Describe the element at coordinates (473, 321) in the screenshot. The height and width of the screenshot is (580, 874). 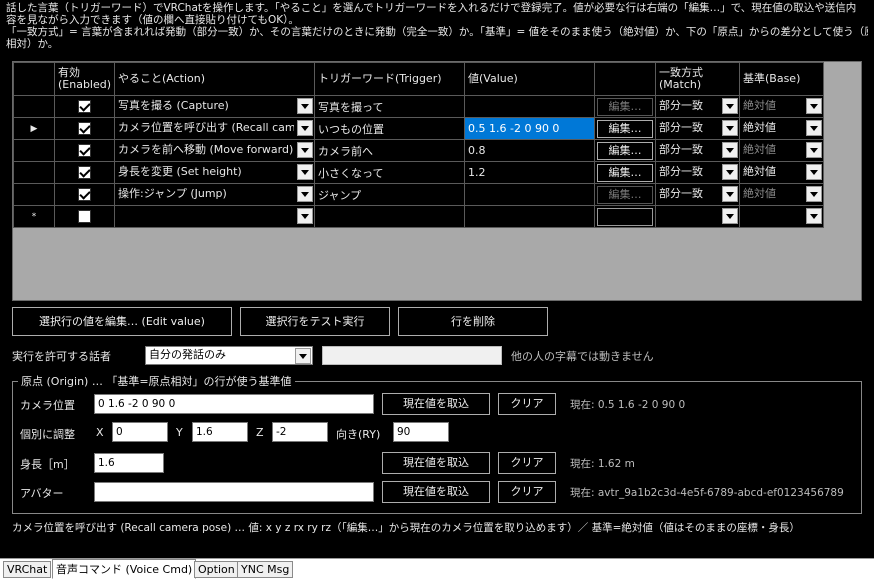
I see `delete-row-button: 行を削除` at that location.